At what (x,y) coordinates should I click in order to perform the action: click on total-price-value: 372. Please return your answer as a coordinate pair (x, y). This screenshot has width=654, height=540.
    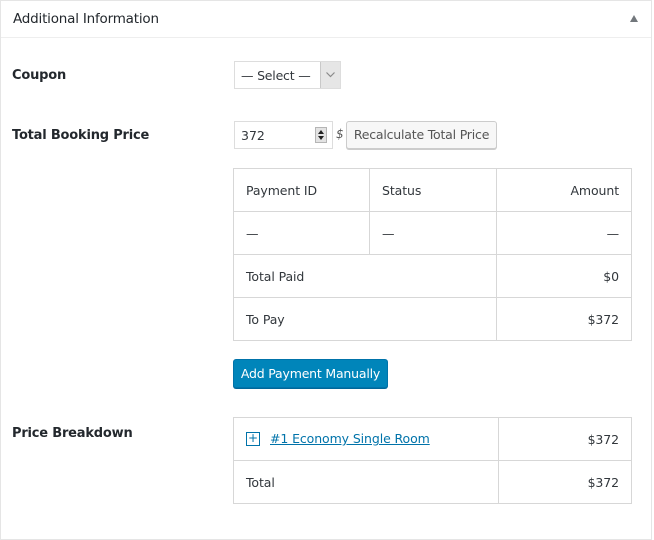
    Looking at the image, I should click on (253, 135).